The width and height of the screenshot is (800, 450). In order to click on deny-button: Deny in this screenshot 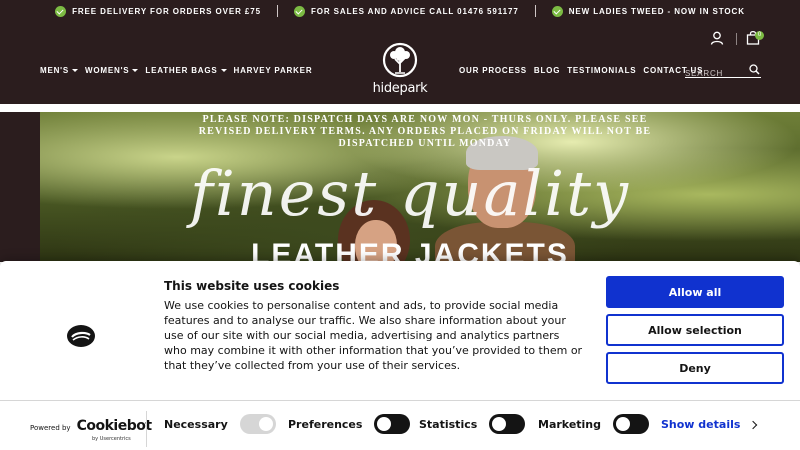, I will do `click(695, 368)`.